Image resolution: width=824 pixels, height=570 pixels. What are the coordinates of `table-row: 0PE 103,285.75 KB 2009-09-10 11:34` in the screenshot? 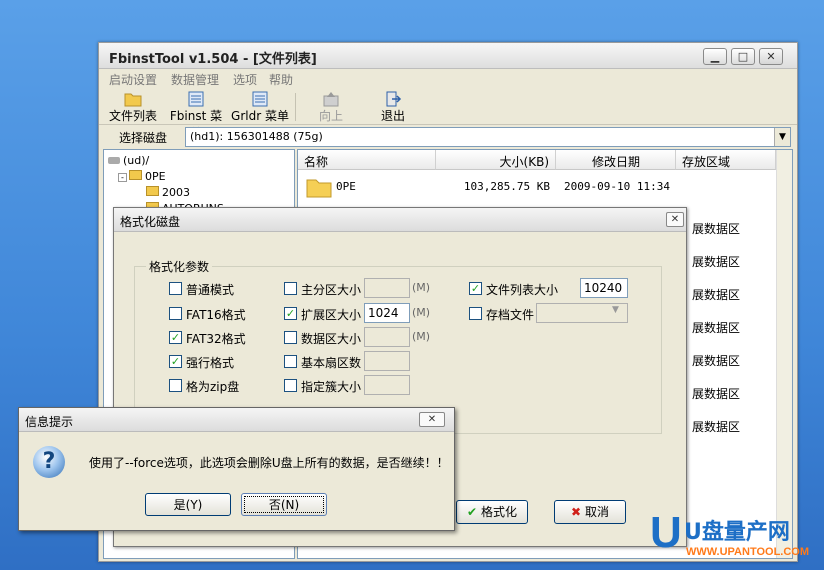 It's located at (537, 187).